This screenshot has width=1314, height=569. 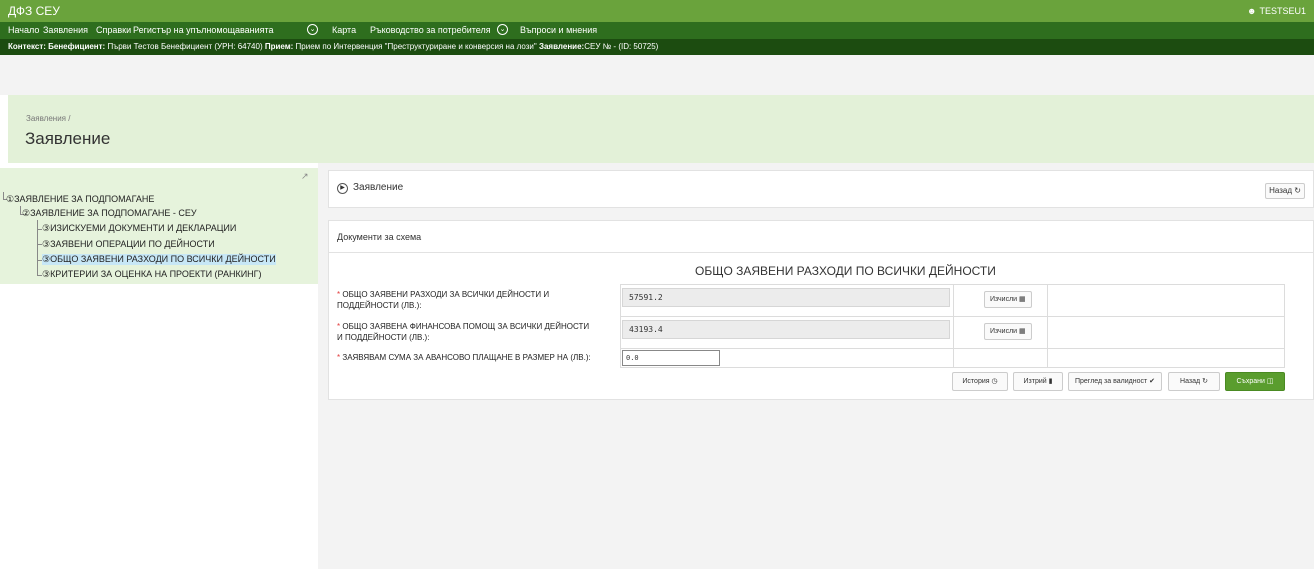 What do you see at coordinates (786, 329) in the screenshot?
I see `total-aid-field: 43193.4` at bounding box center [786, 329].